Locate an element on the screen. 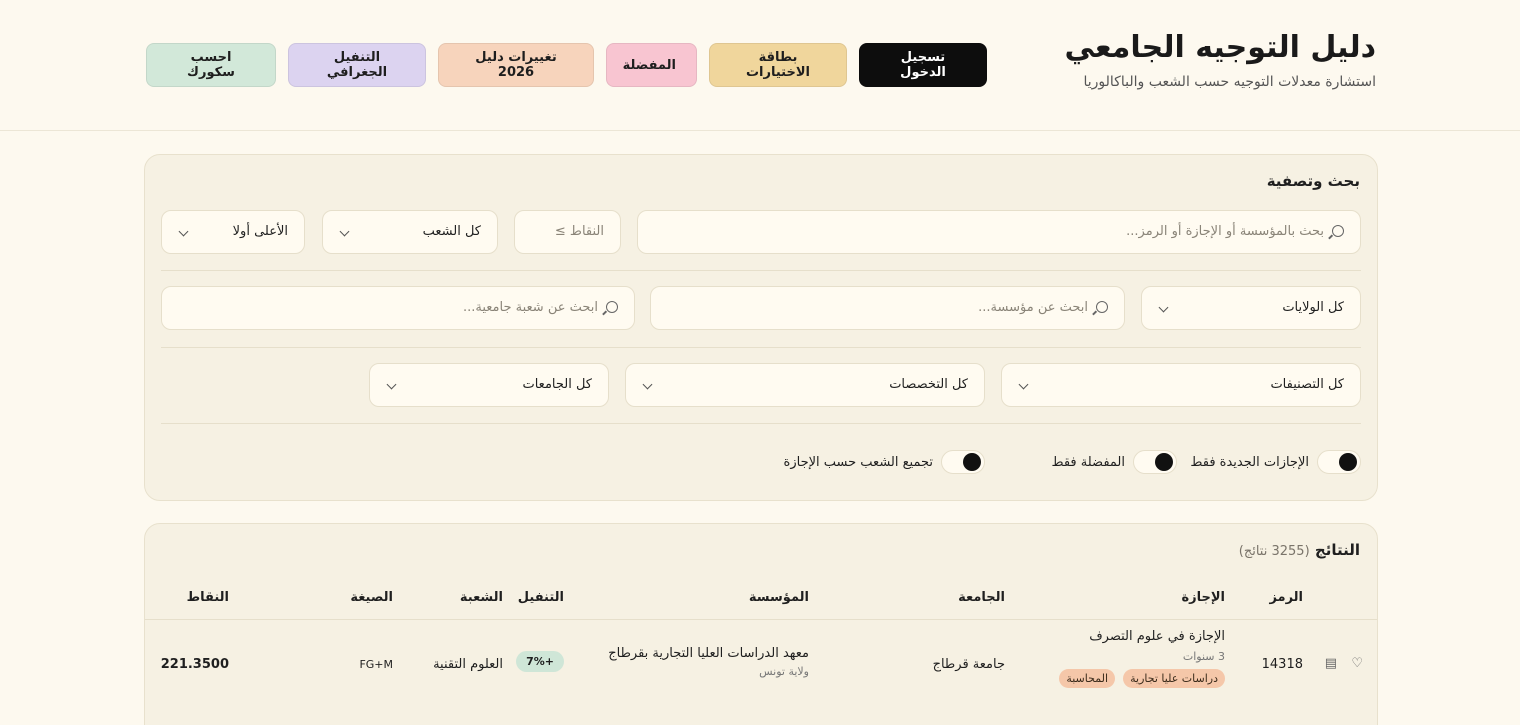 The width and height of the screenshot is (1520, 725). toggle-favorites-only: المفضلة فقط is located at coordinates (1114, 462).